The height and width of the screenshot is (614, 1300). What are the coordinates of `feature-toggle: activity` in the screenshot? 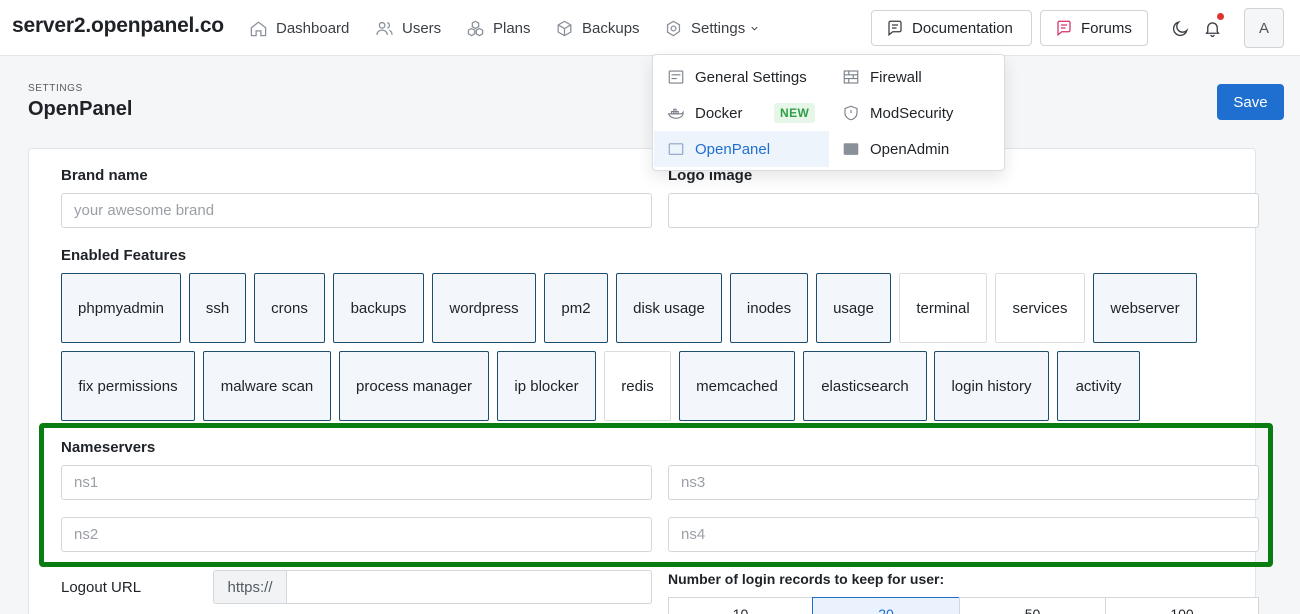 It's located at (1098, 386).